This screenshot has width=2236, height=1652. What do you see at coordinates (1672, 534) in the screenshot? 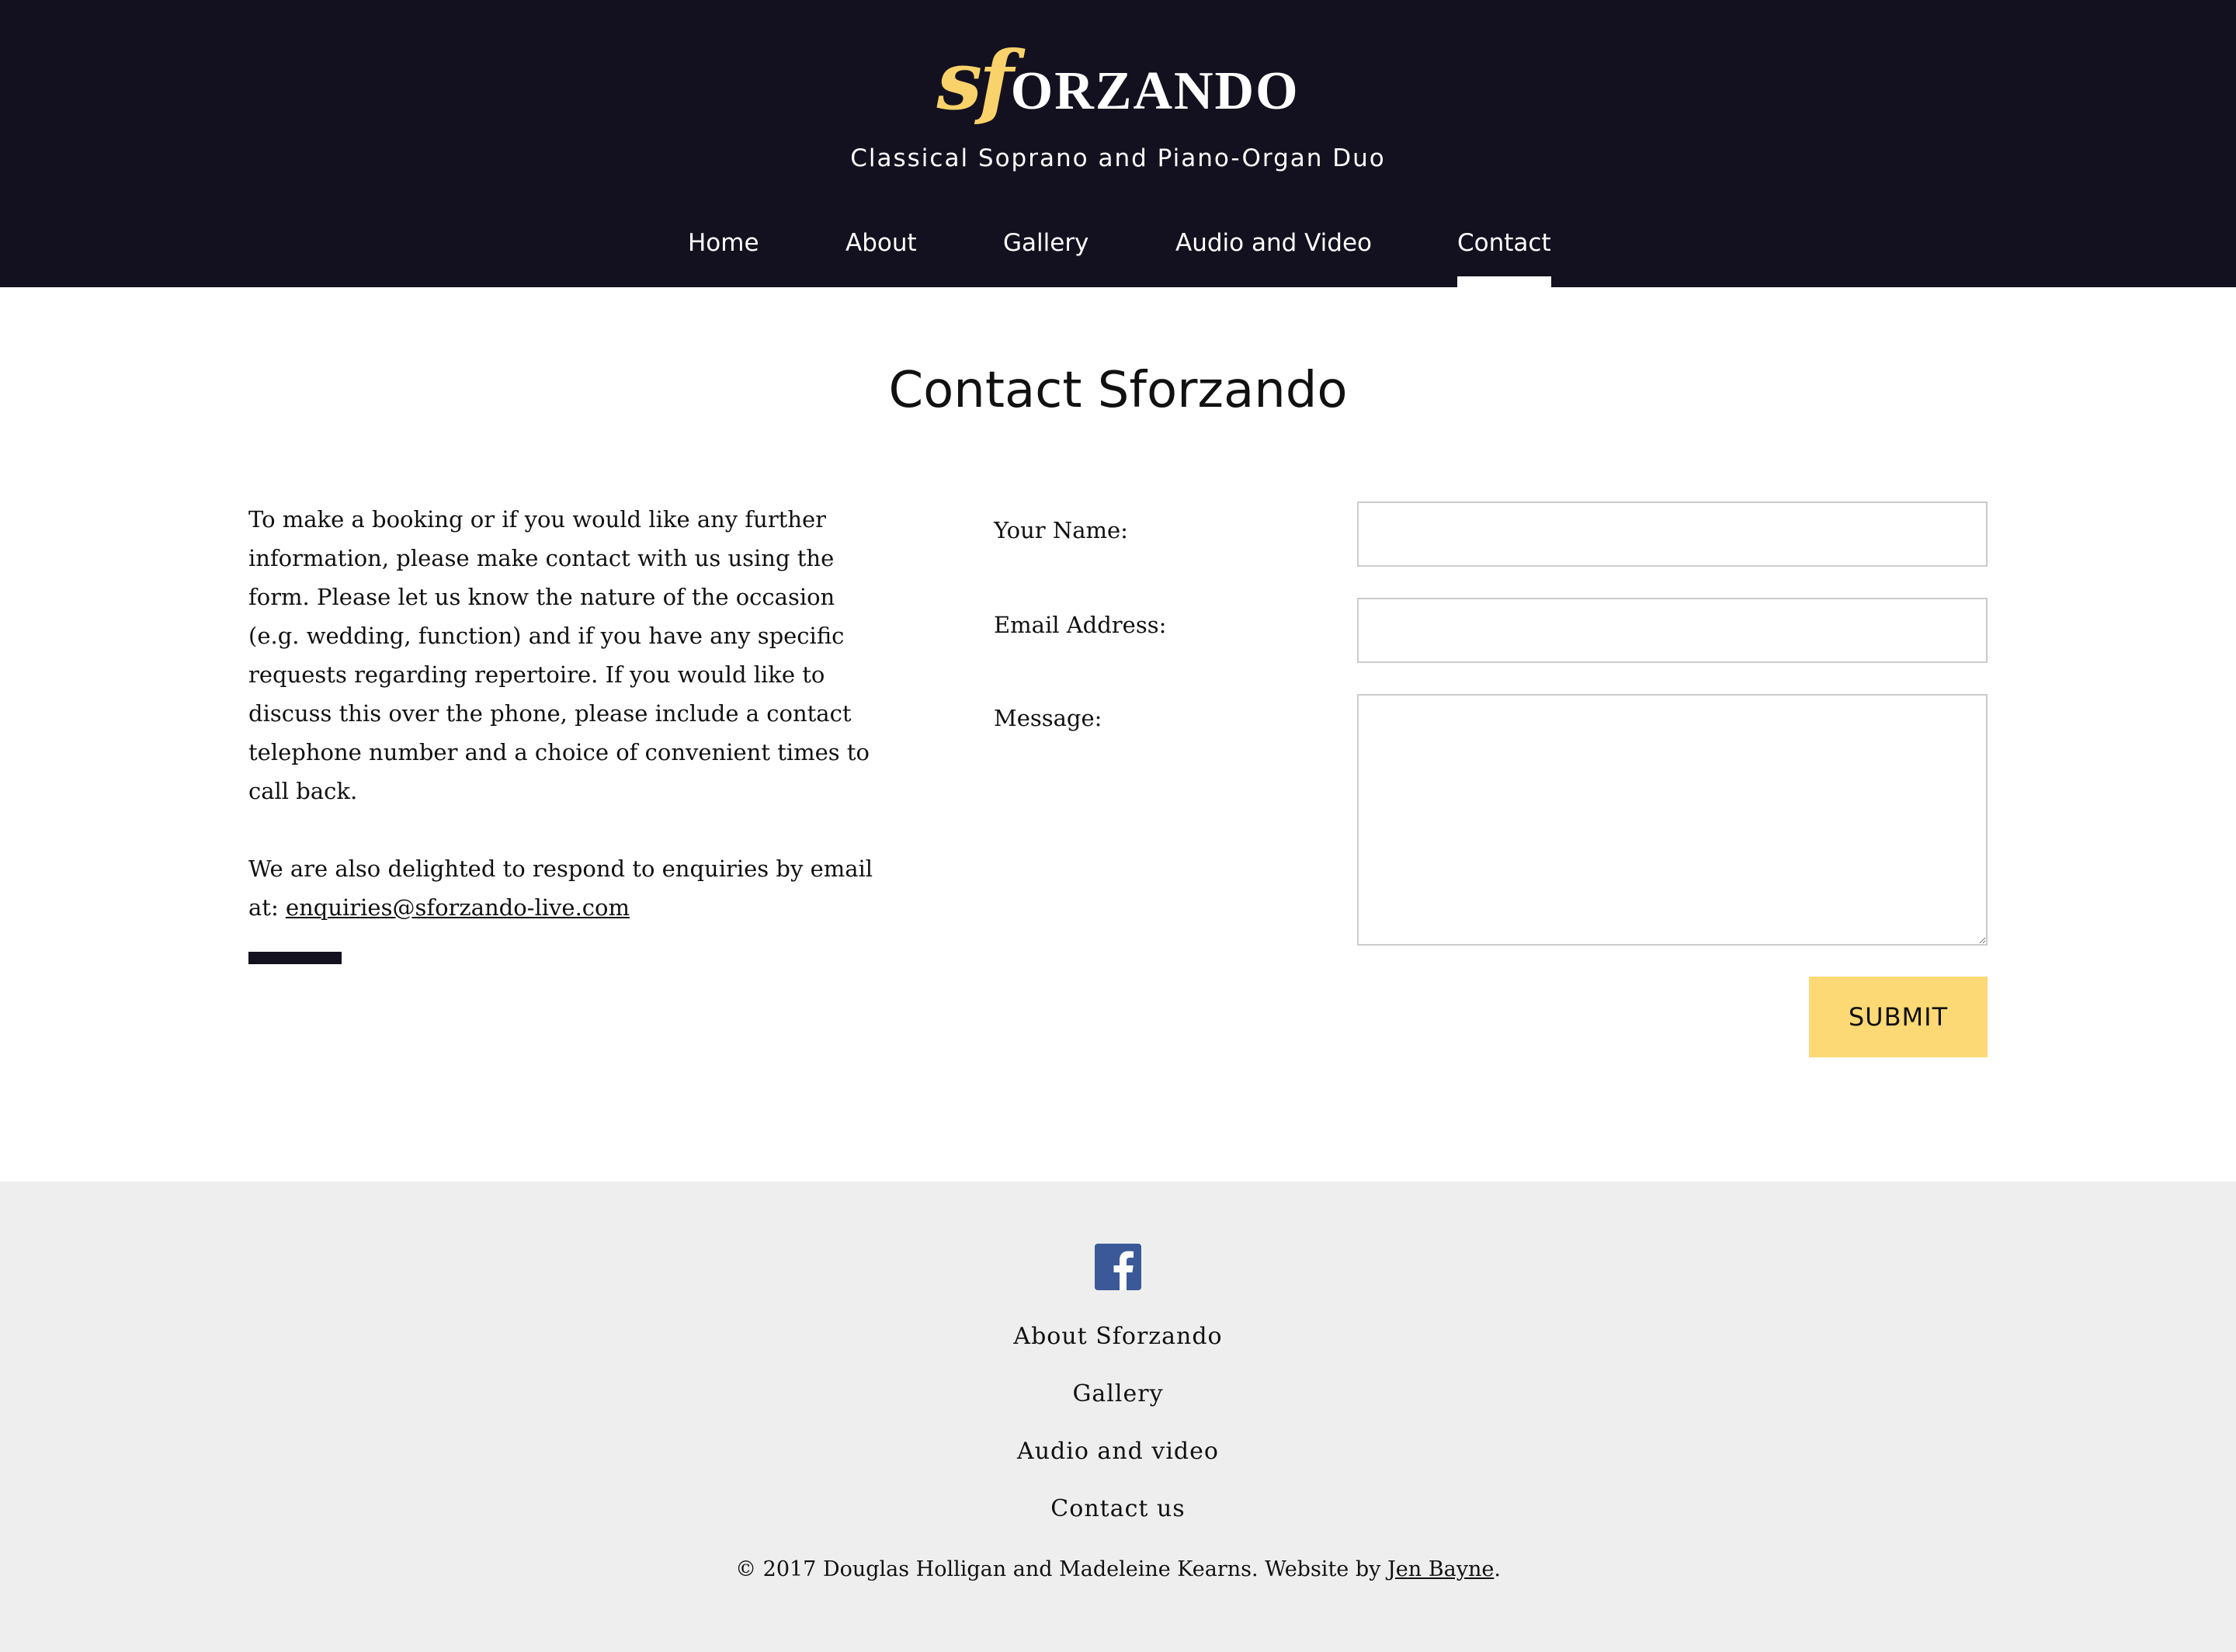
I see `name-input` at bounding box center [1672, 534].